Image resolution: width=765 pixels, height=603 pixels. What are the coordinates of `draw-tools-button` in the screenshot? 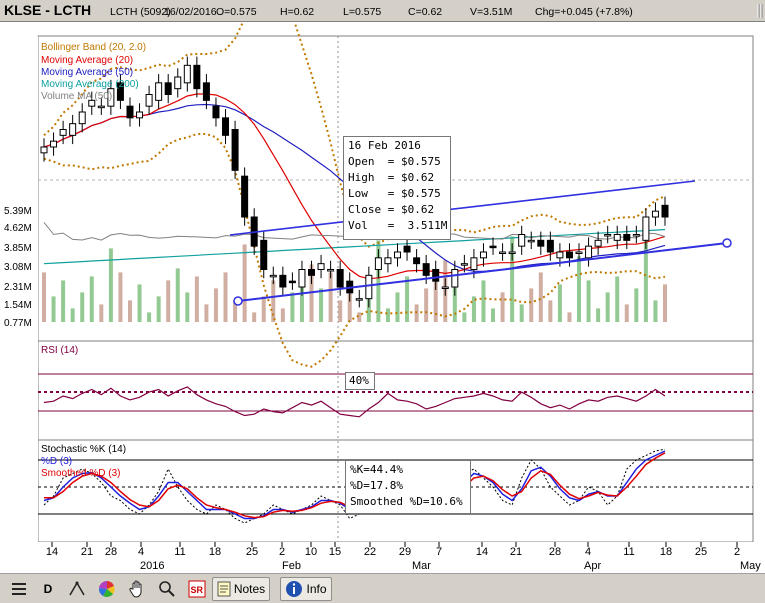 It's located at (77, 589).